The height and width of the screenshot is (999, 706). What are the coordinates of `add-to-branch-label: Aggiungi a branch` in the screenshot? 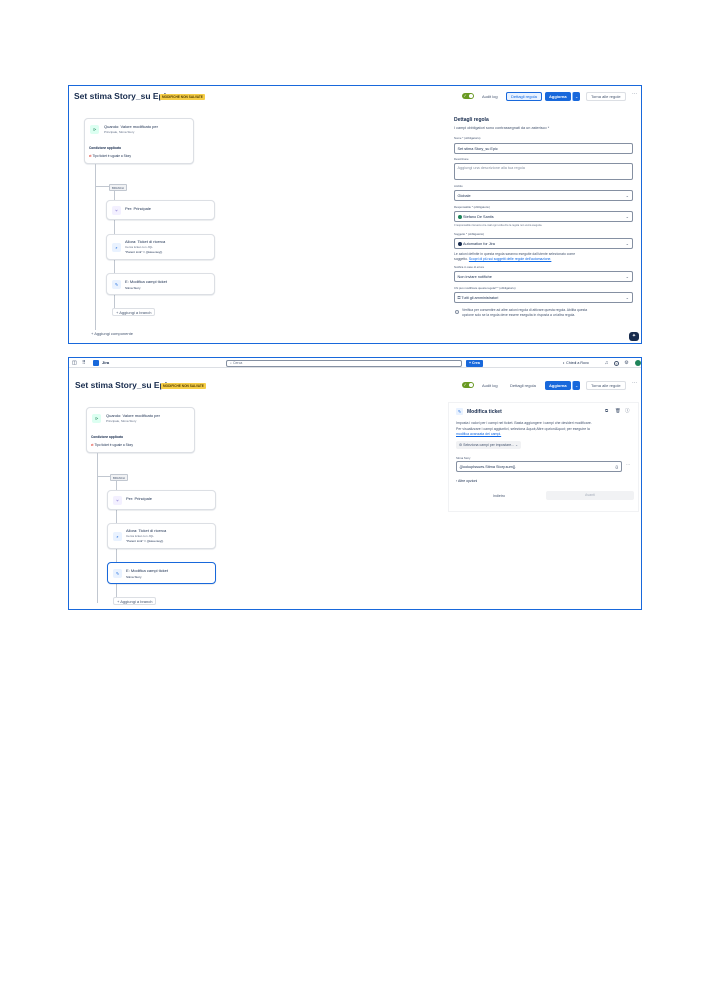 It's located at (136, 601).